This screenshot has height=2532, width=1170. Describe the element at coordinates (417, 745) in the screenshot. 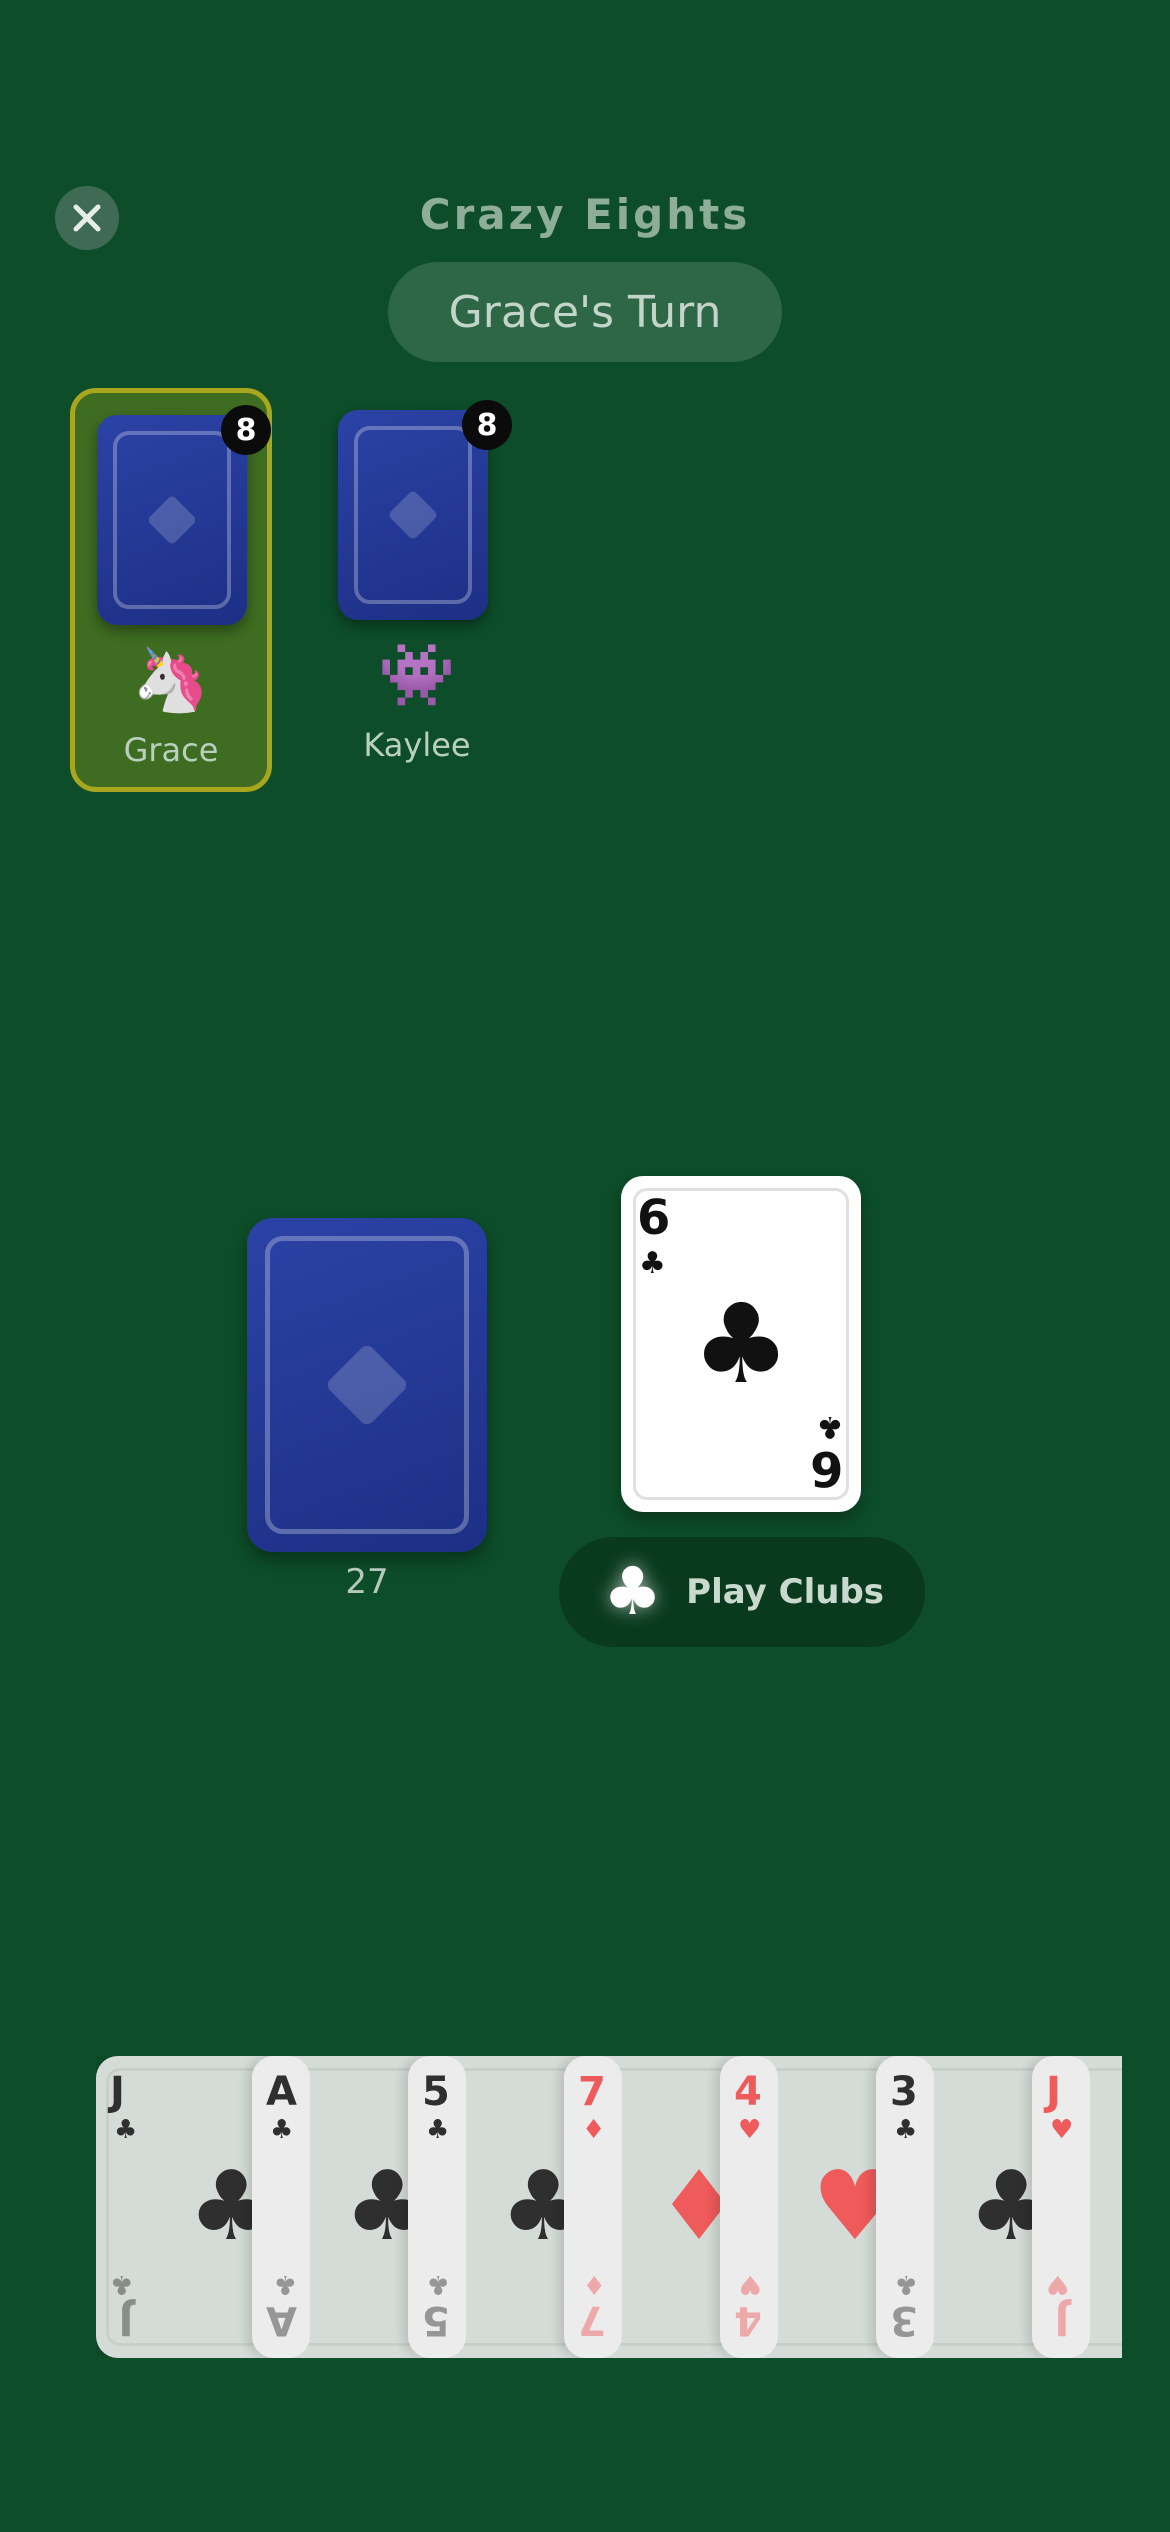

I see `player-name: Kaylee` at that location.